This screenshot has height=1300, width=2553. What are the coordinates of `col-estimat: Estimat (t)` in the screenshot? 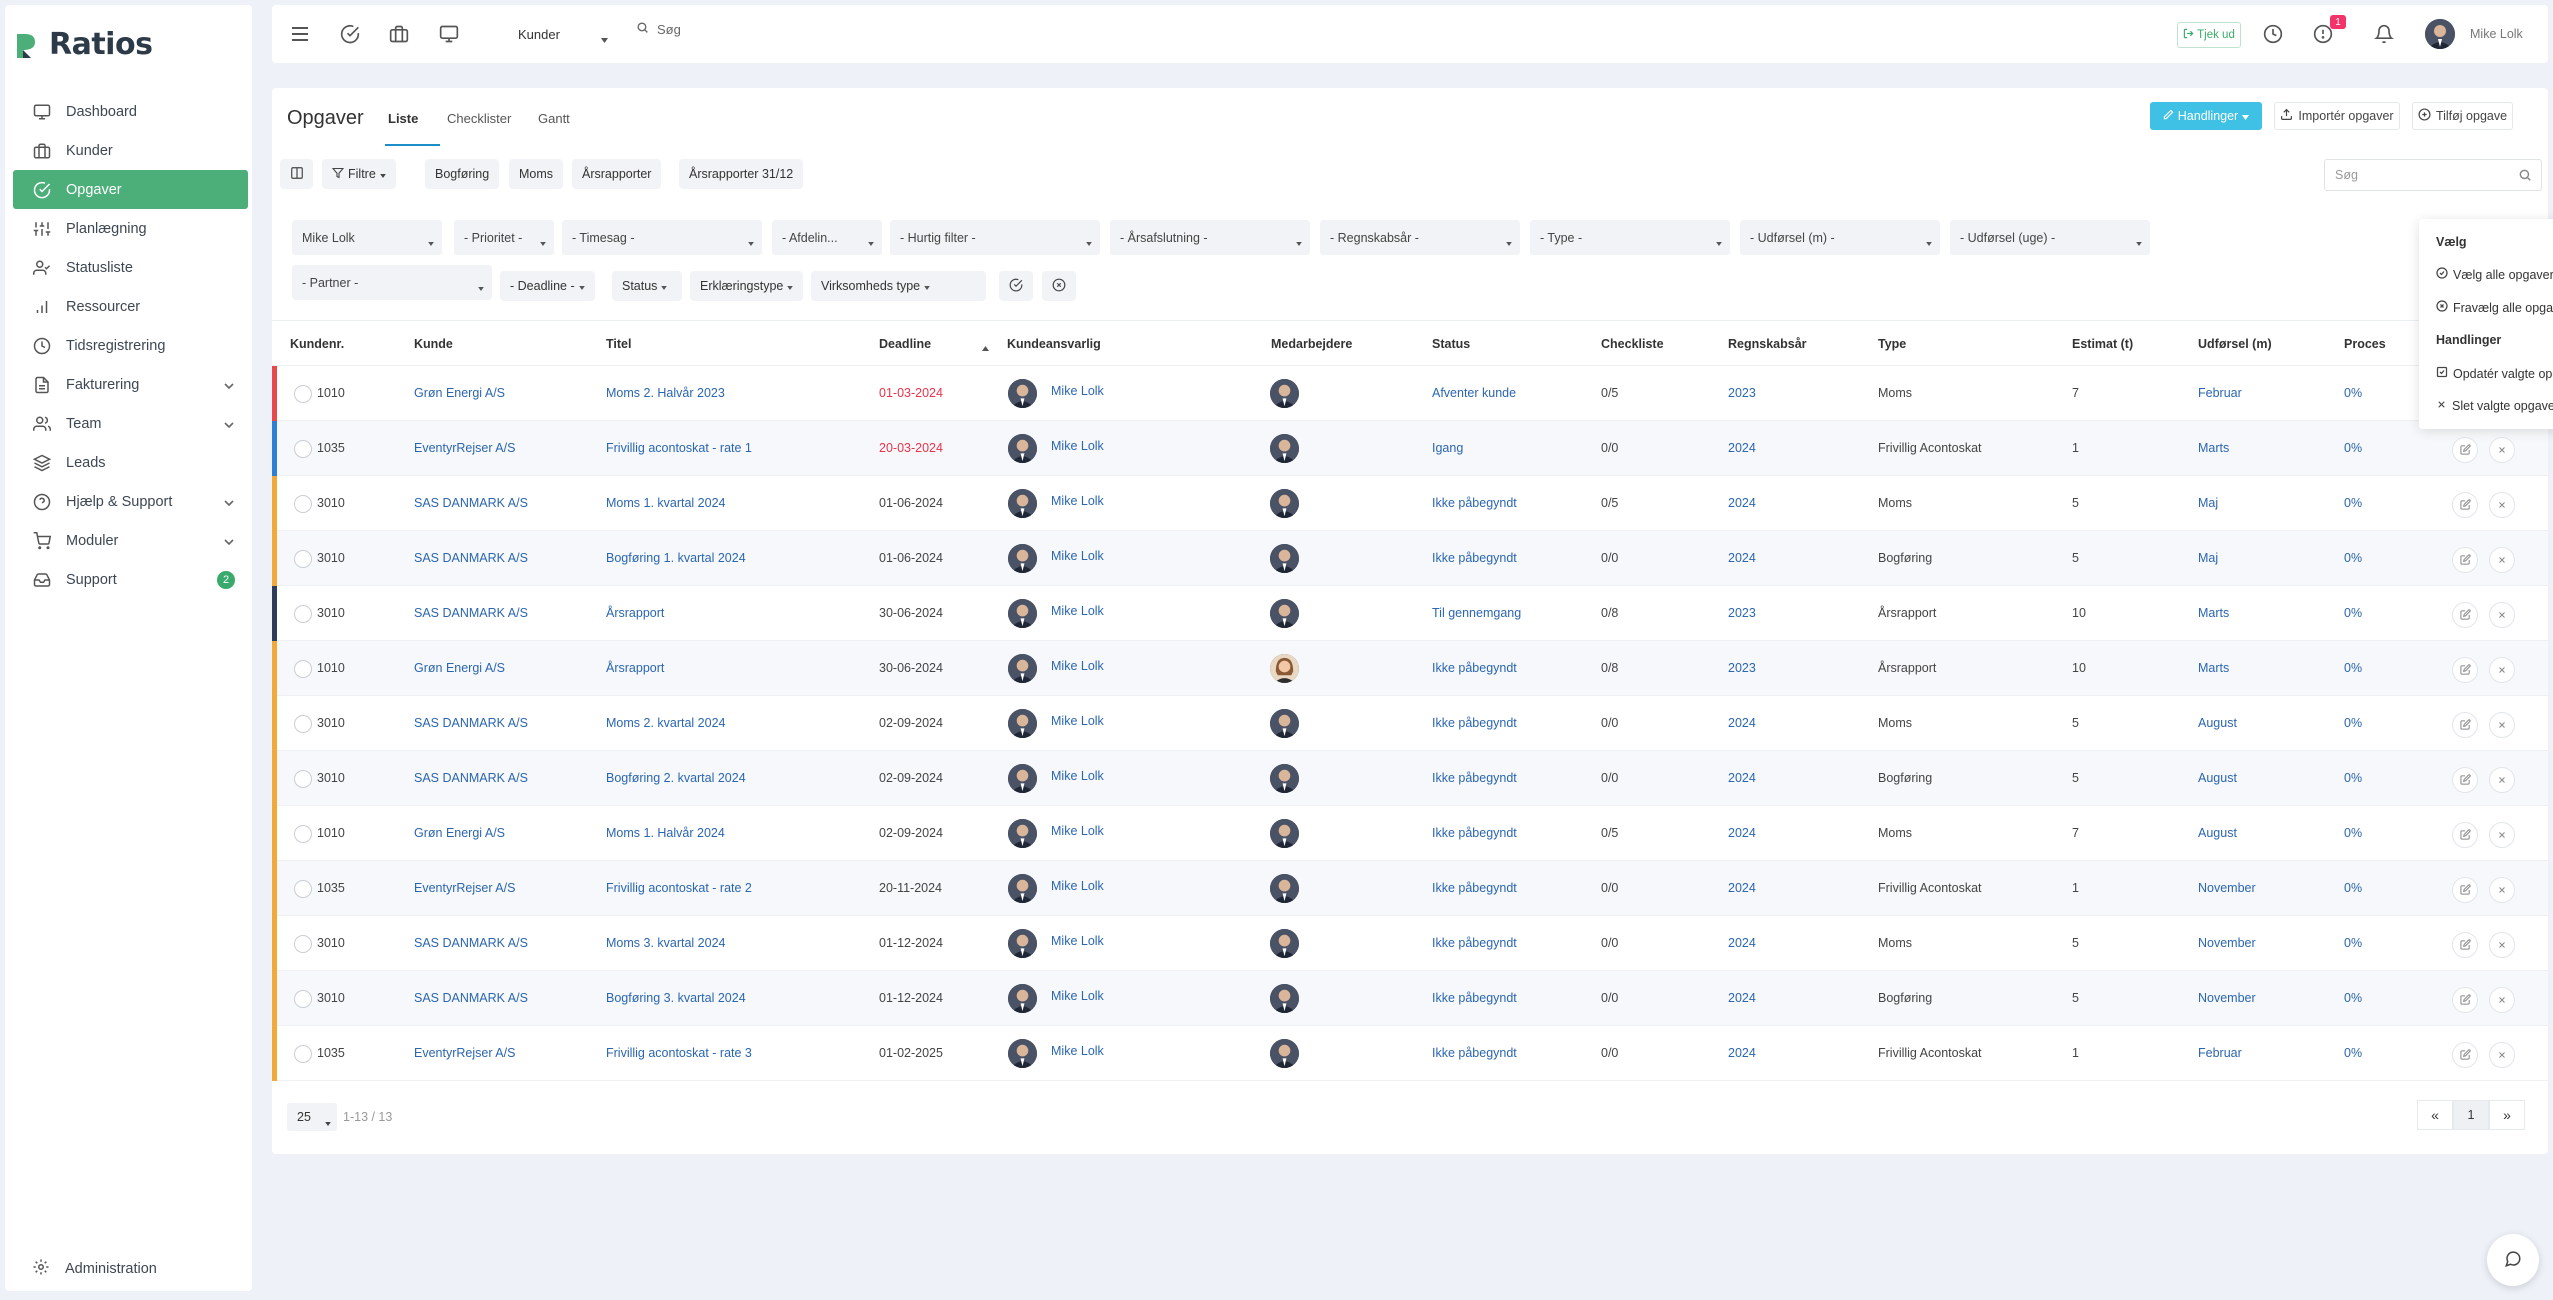 It's located at (2102, 344).